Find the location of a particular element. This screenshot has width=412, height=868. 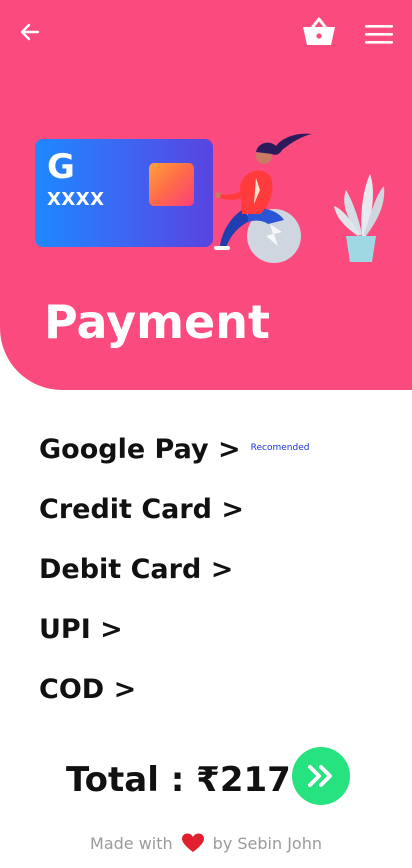

payment-card-illustration: G XXXX is located at coordinates (124, 193).